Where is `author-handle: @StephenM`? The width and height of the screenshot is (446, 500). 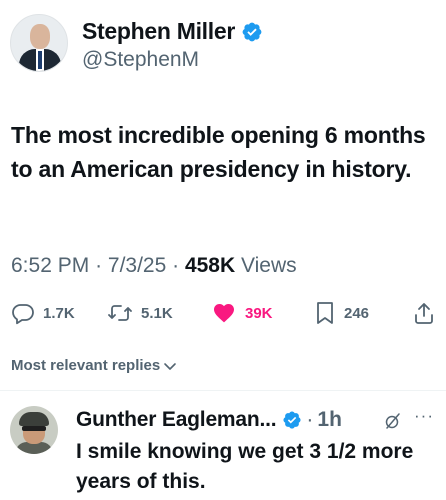
author-handle: @StephenM is located at coordinates (172, 60).